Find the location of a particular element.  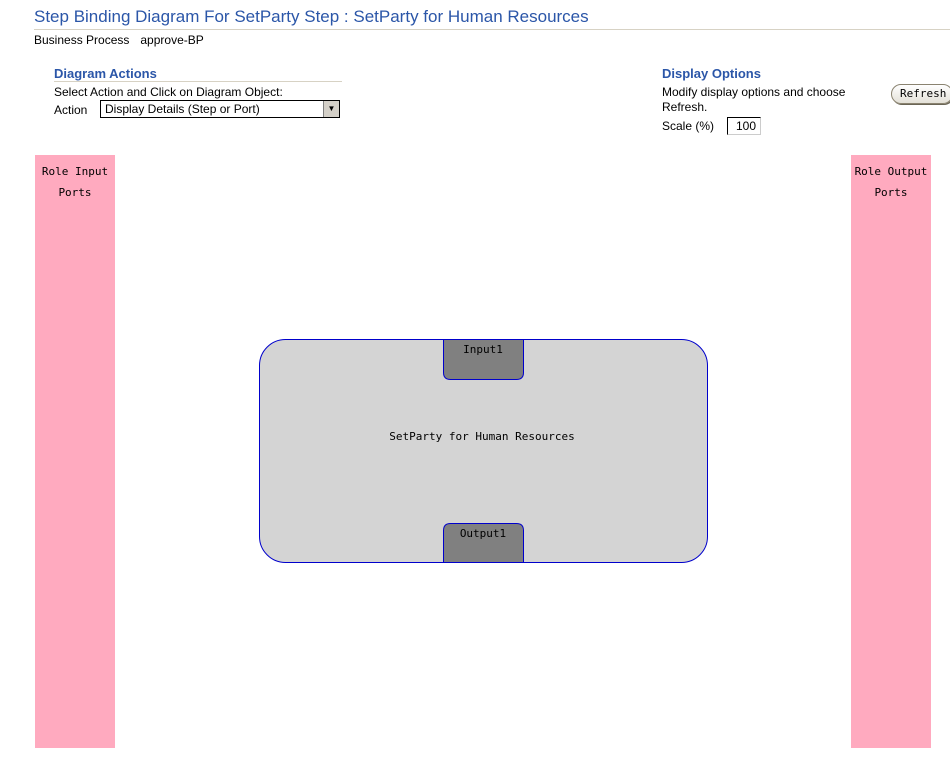

action-select: Display Details (Step or Port) ▼ is located at coordinates (220, 109).